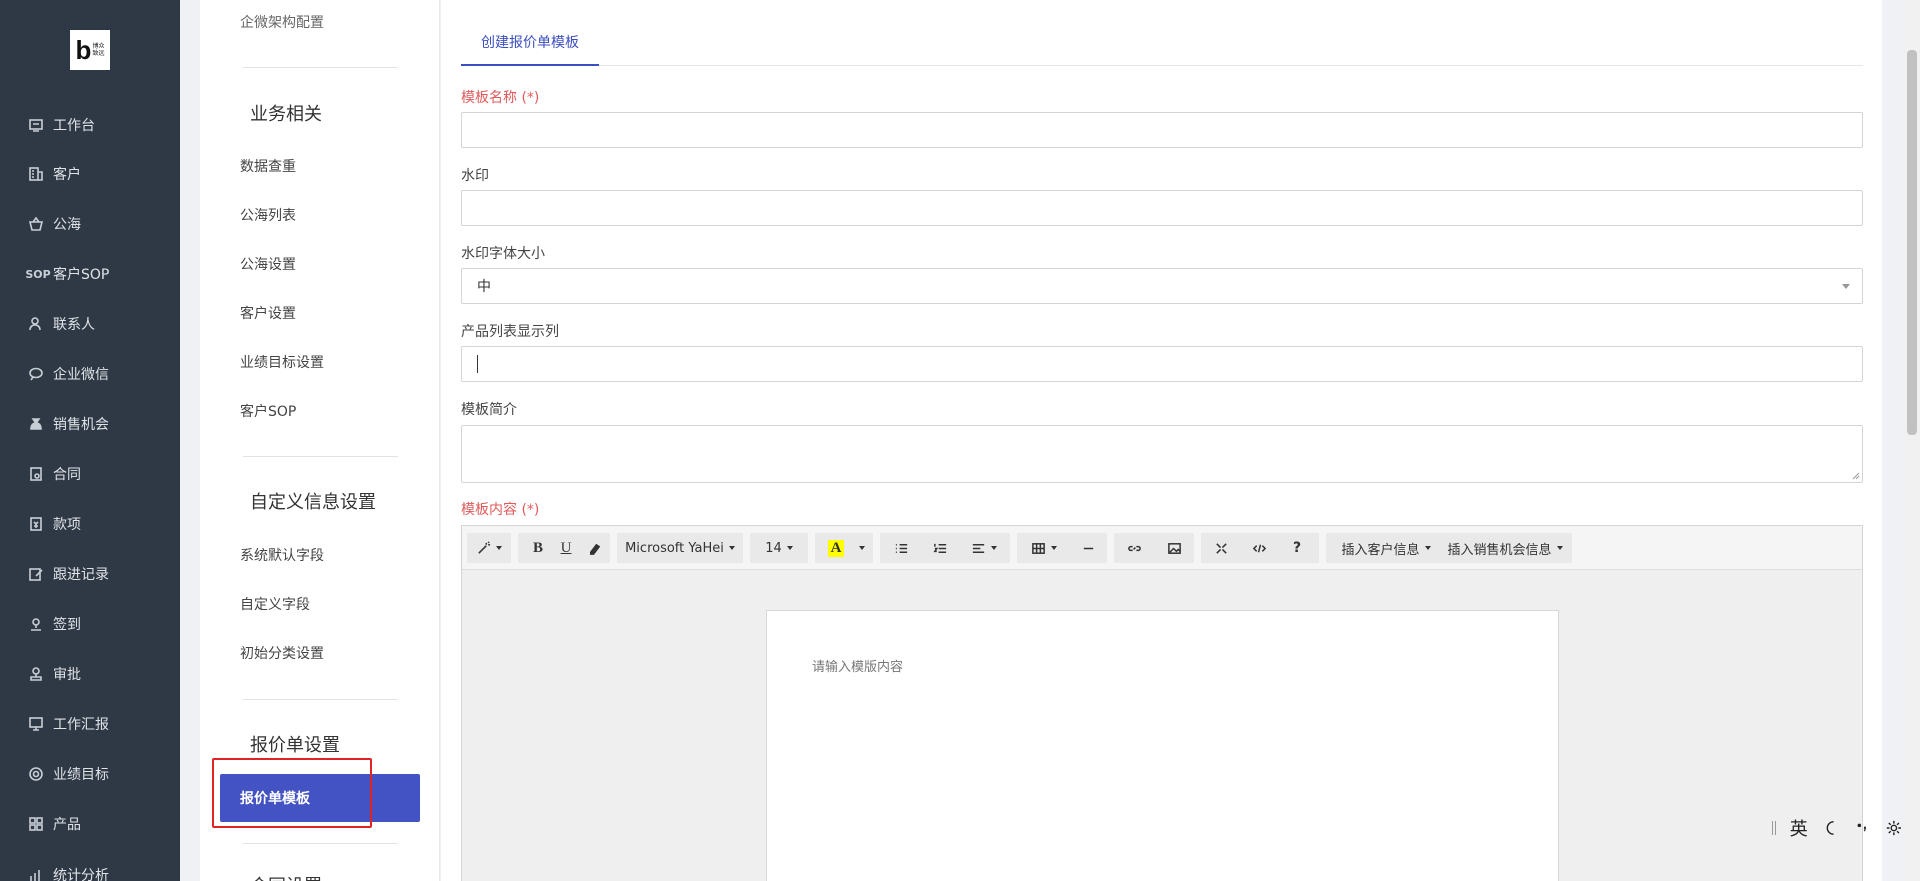  I want to click on nav-item-followup: 跟进记录, so click(102, 574).